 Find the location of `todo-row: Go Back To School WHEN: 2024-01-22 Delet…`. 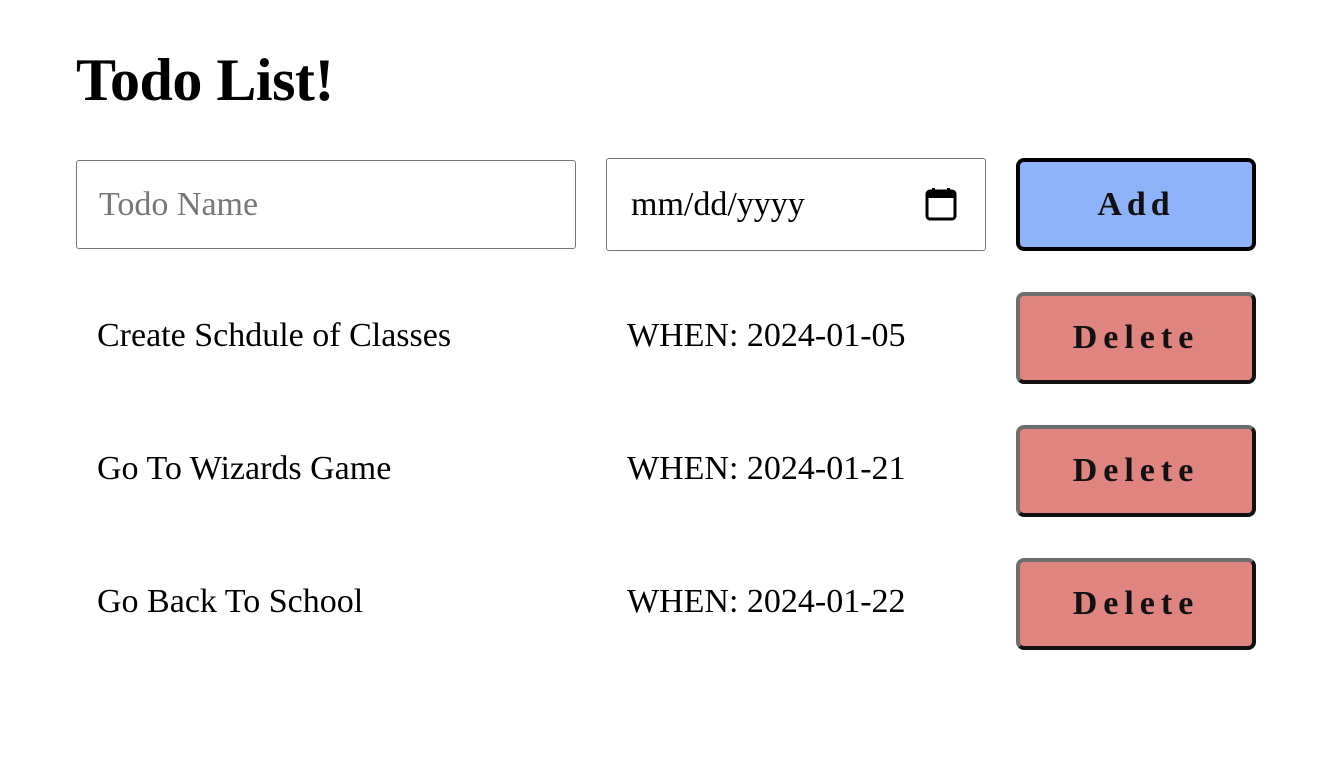

todo-row: Go Back To School WHEN: 2024-01-22 Delet… is located at coordinates (671, 604).